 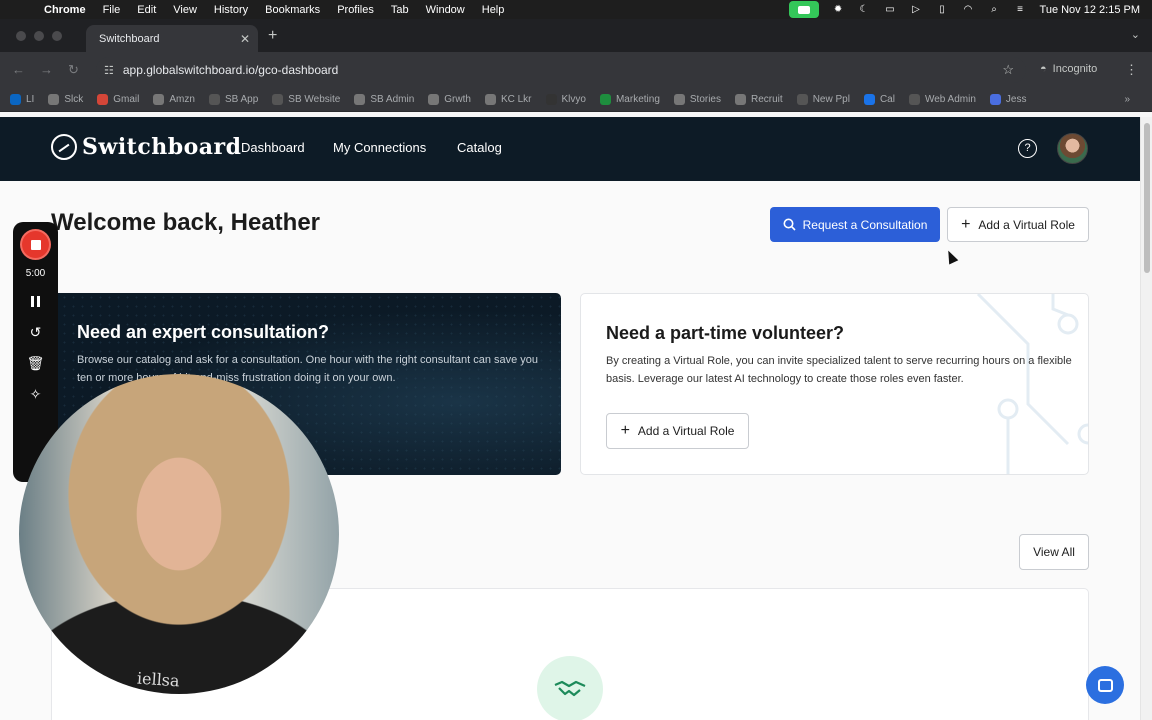 What do you see at coordinates (516, 99) in the screenshot?
I see `bookmark-label: KC Lkr` at bounding box center [516, 99].